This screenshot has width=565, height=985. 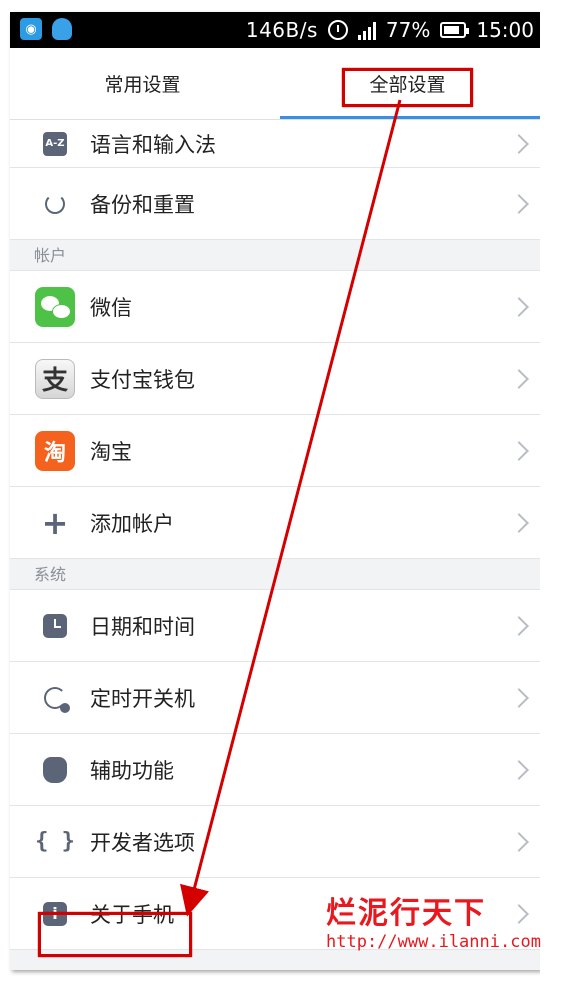 What do you see at coordinates (275, 574) in the screenshot?
I see `section-header-system: 系统` at bounding box center [275, 574].